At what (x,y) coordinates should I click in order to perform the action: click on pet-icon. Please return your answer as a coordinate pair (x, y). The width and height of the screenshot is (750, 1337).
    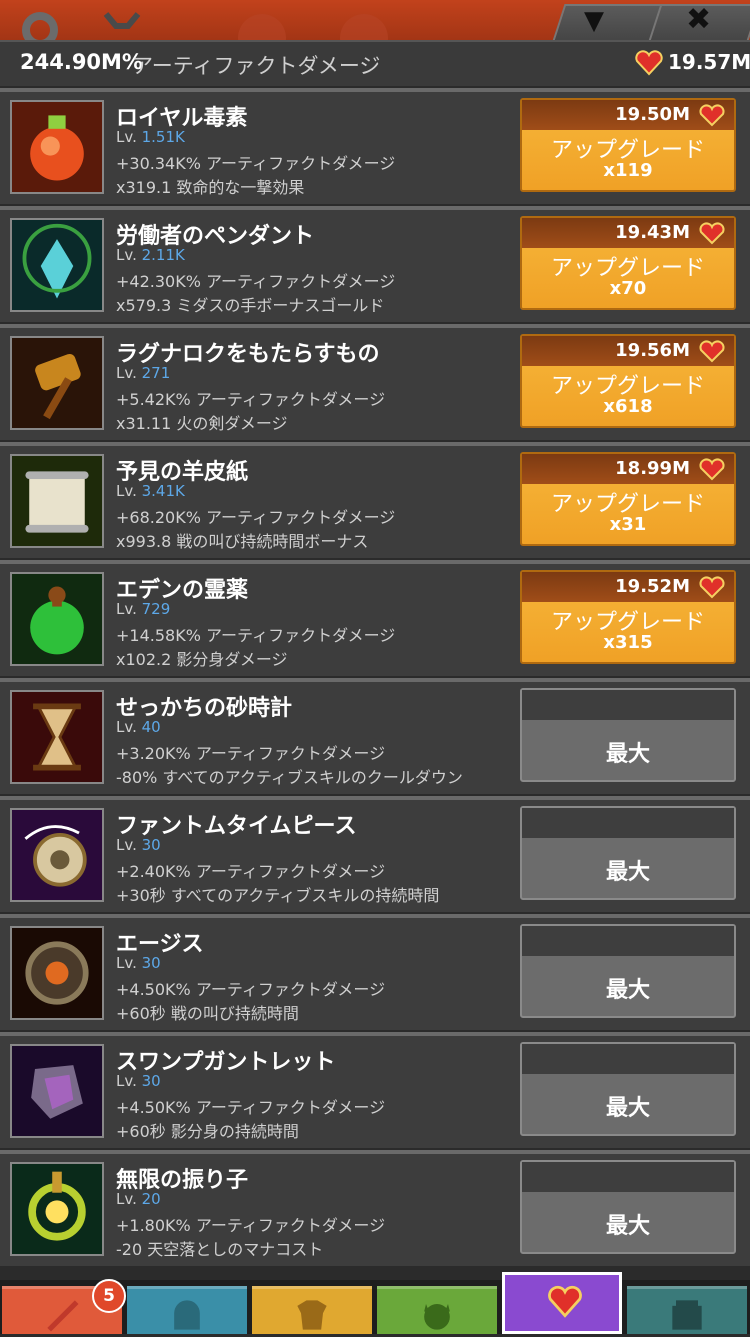
    Looking at the image, I should click on (437, 1317).